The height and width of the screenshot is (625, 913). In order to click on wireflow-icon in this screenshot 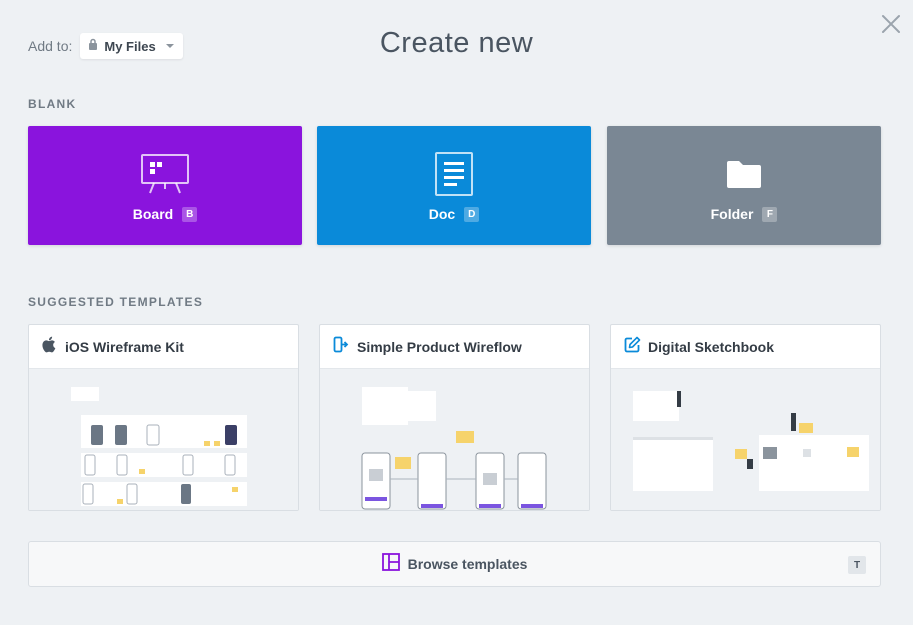, I will do `click(341, 347)`.